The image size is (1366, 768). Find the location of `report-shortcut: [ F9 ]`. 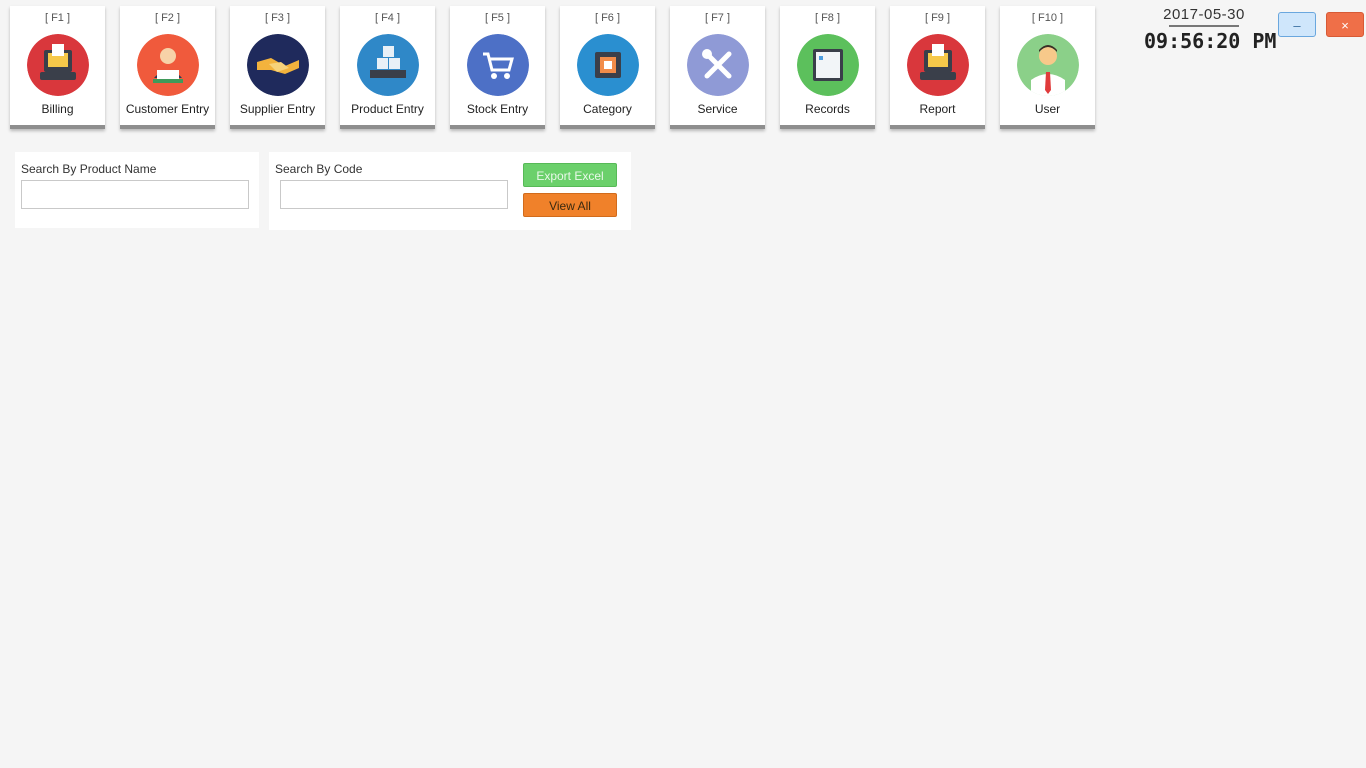

report-shortcut: [ F9 ] is located at coordinates (937, 18).